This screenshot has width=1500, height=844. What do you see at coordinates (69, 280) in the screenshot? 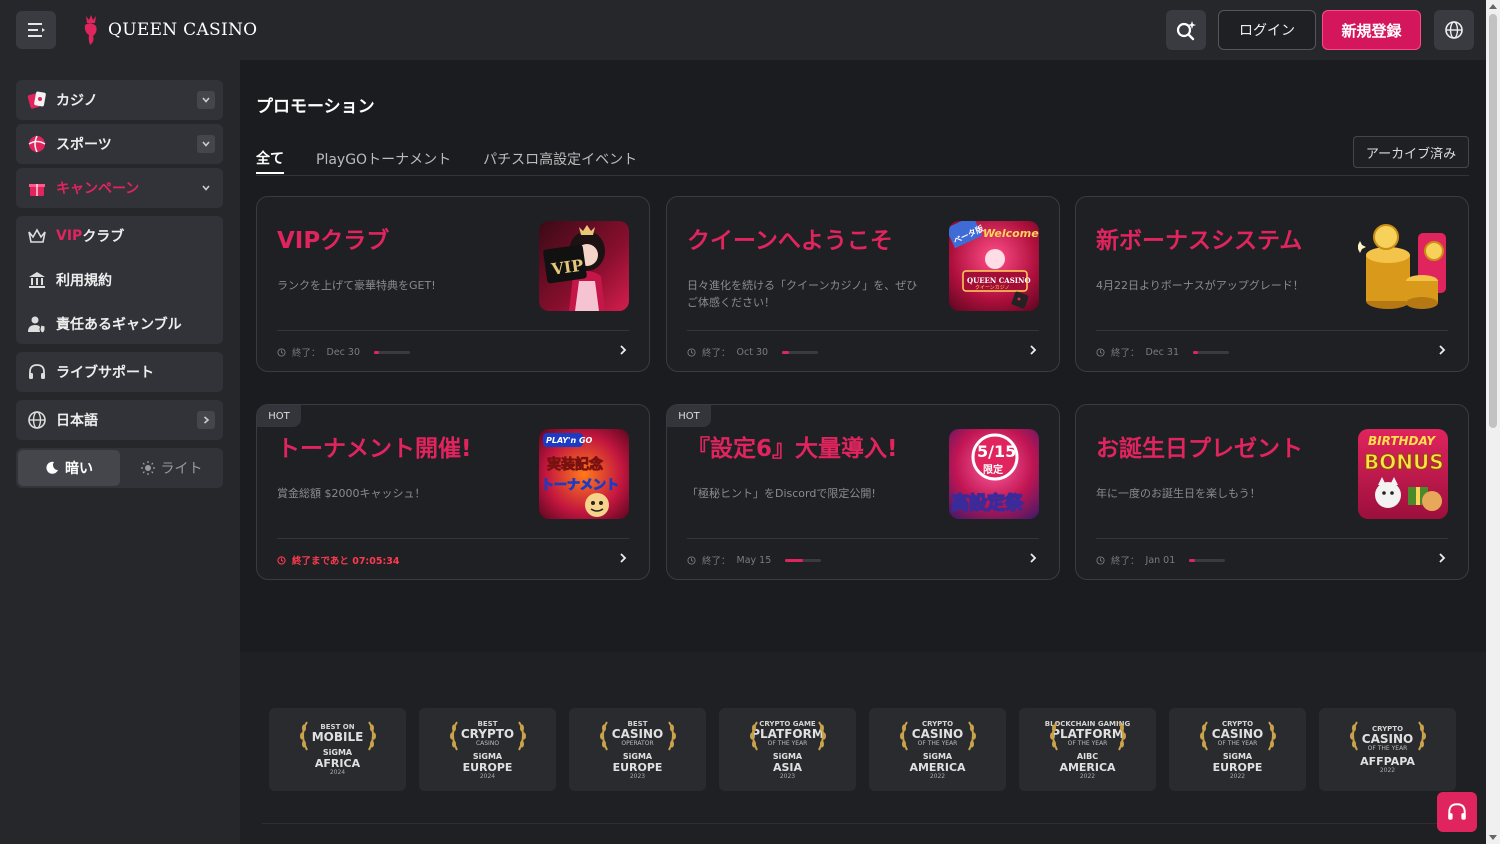
I see `sidebar-item-terms: 利用規約` at bounding box center [69, 280].